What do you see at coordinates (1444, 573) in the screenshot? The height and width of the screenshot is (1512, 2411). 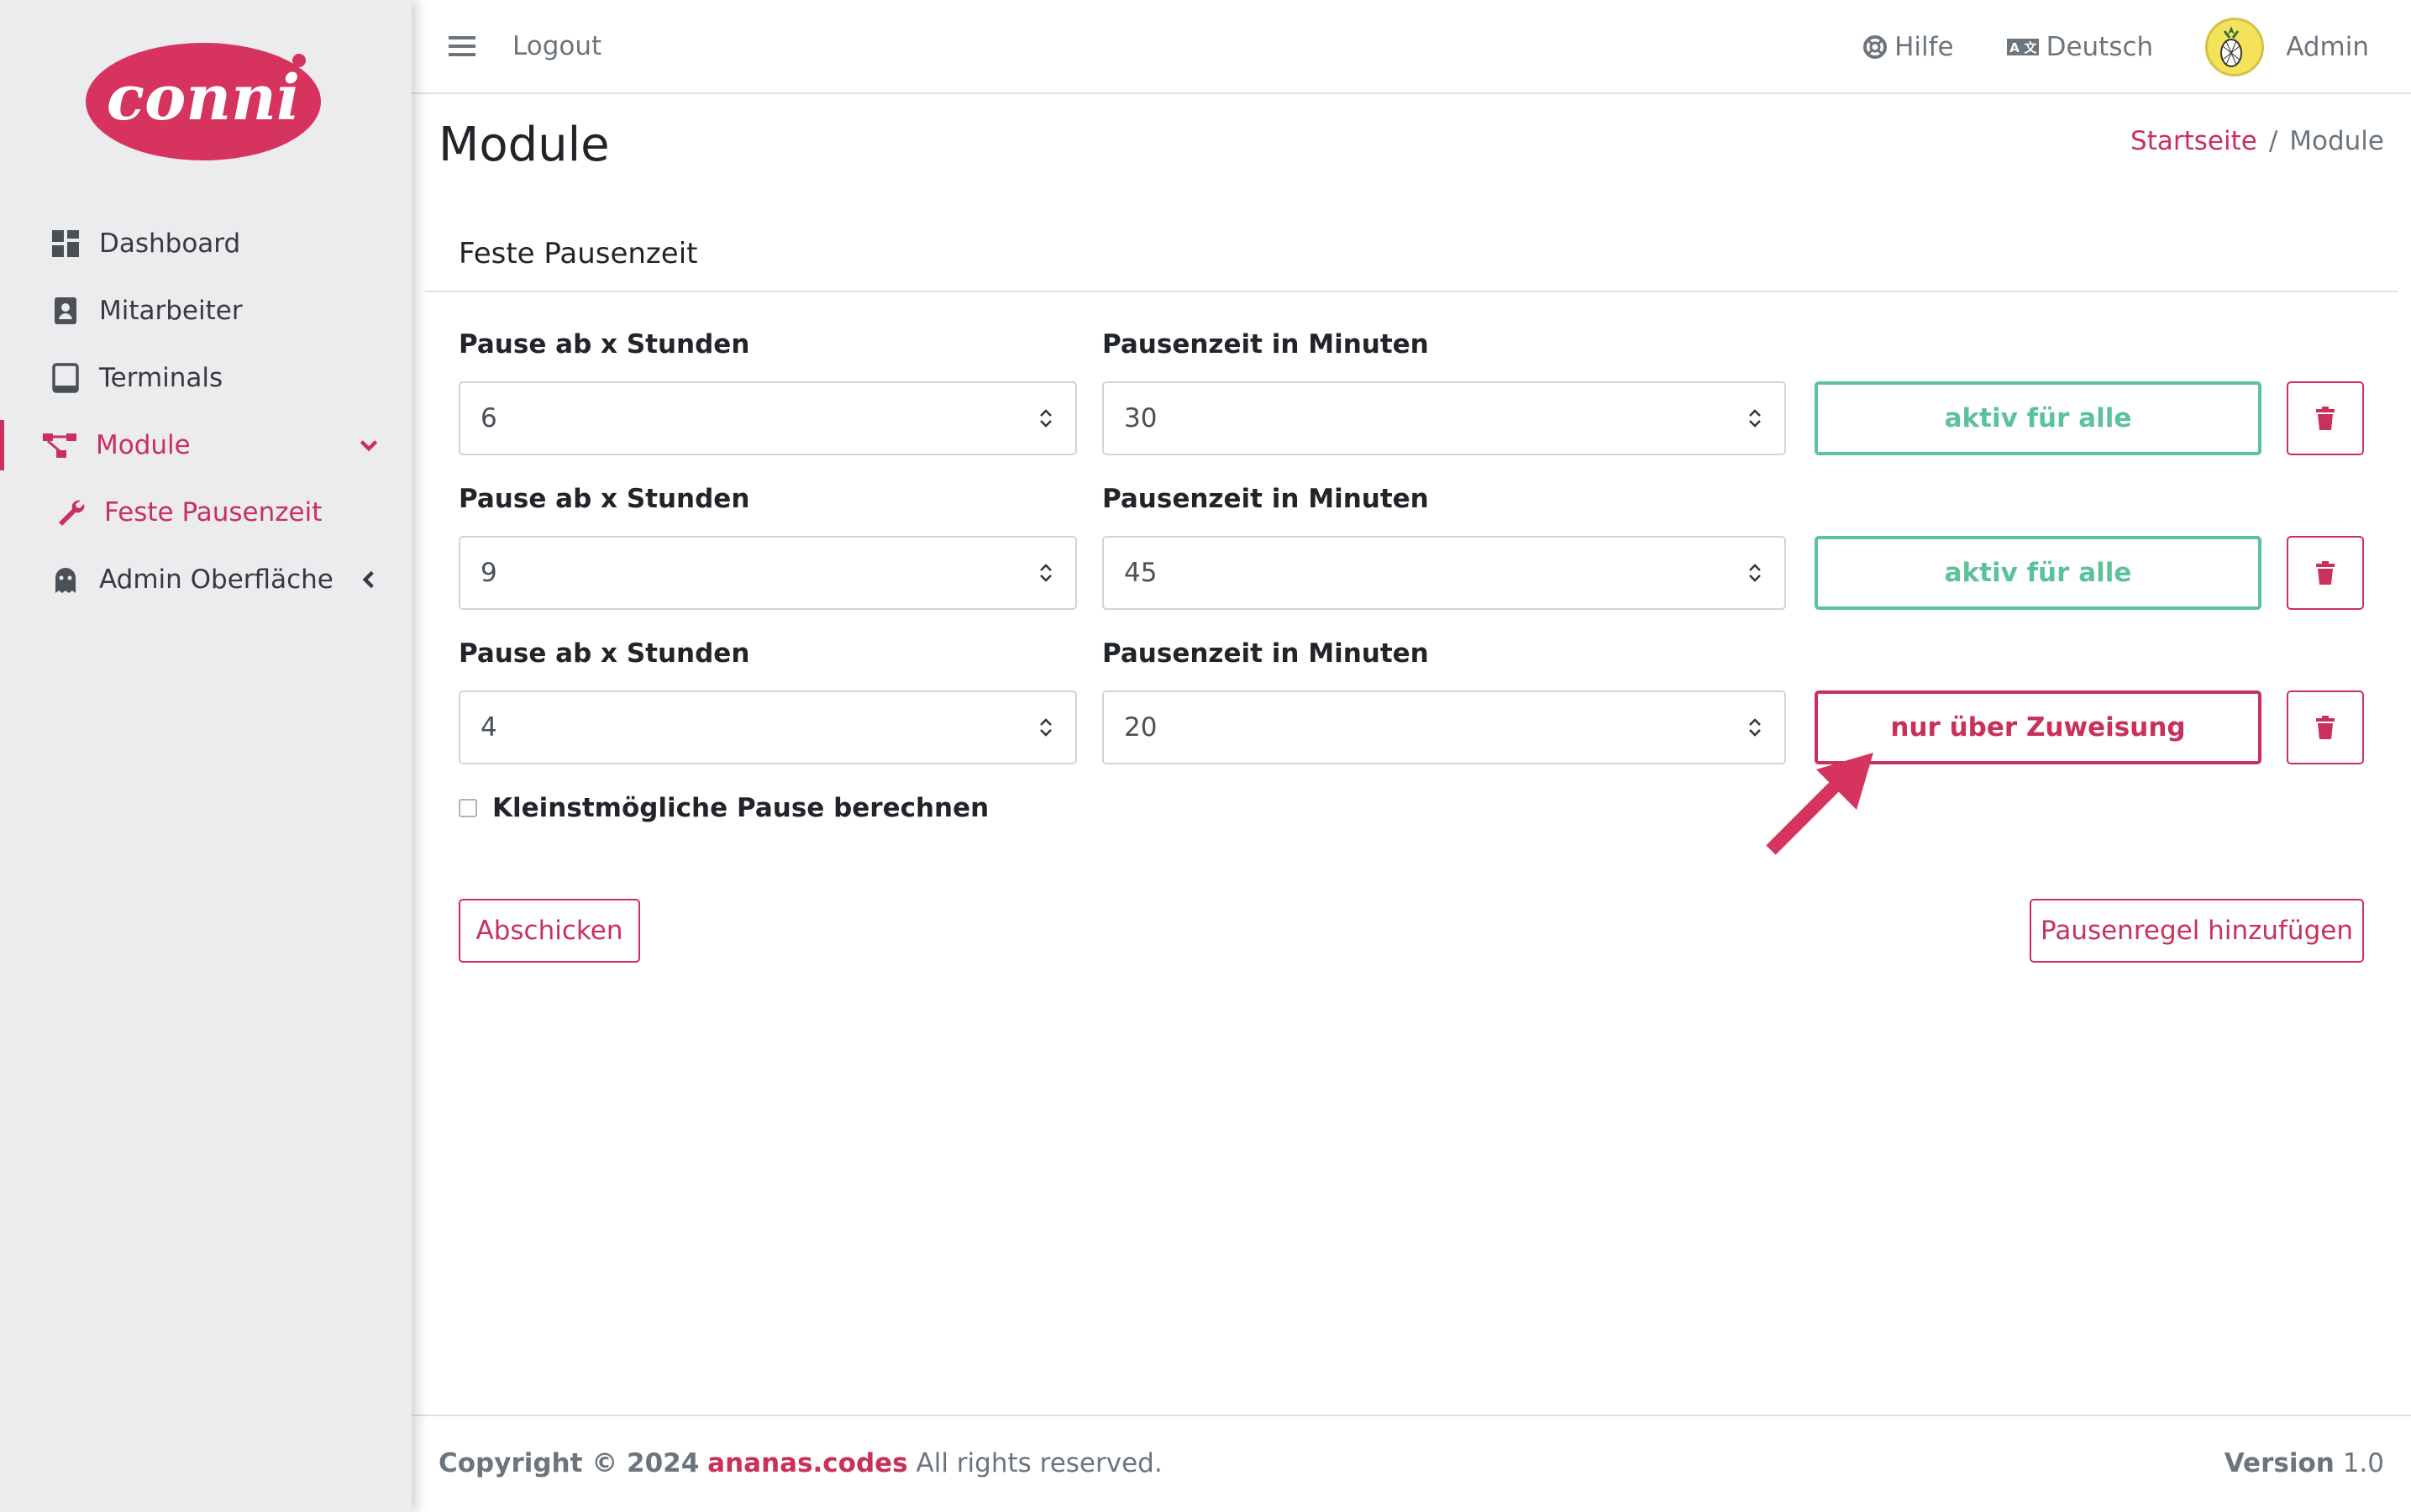 I see `minutes-input: 45` at bounding box center [1444, 573].